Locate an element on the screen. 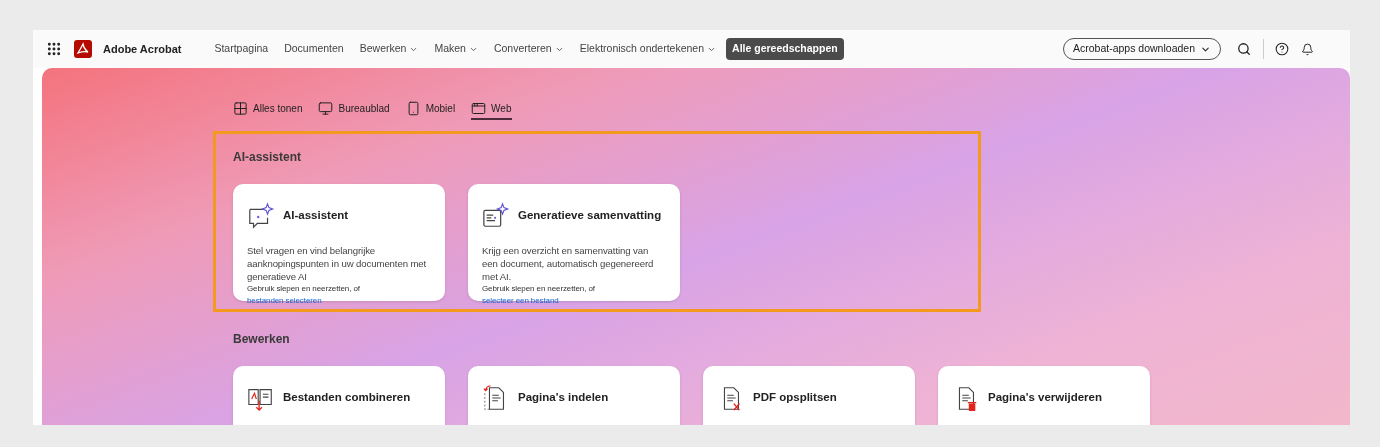 This screenshot has height=447, width=1380. tool-card: Pagina's verwijderen is located at coordinates (1044, 395).